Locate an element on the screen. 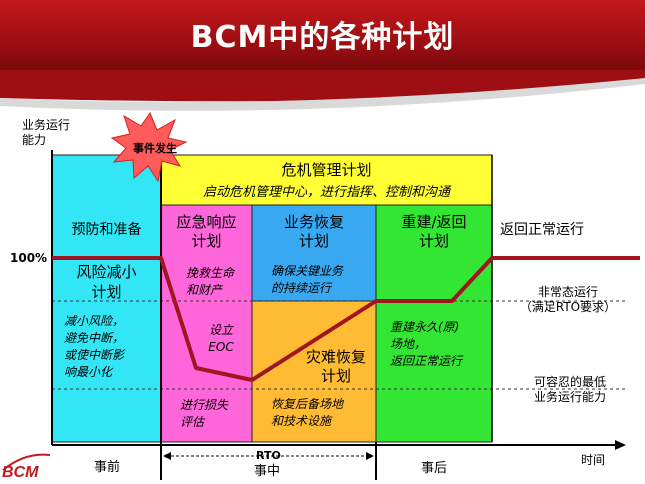 Image resolution: width=645 pixels, height=484 pixels. crisis-plan-title: 危机管理计划 is located at coordinates (326, 170).